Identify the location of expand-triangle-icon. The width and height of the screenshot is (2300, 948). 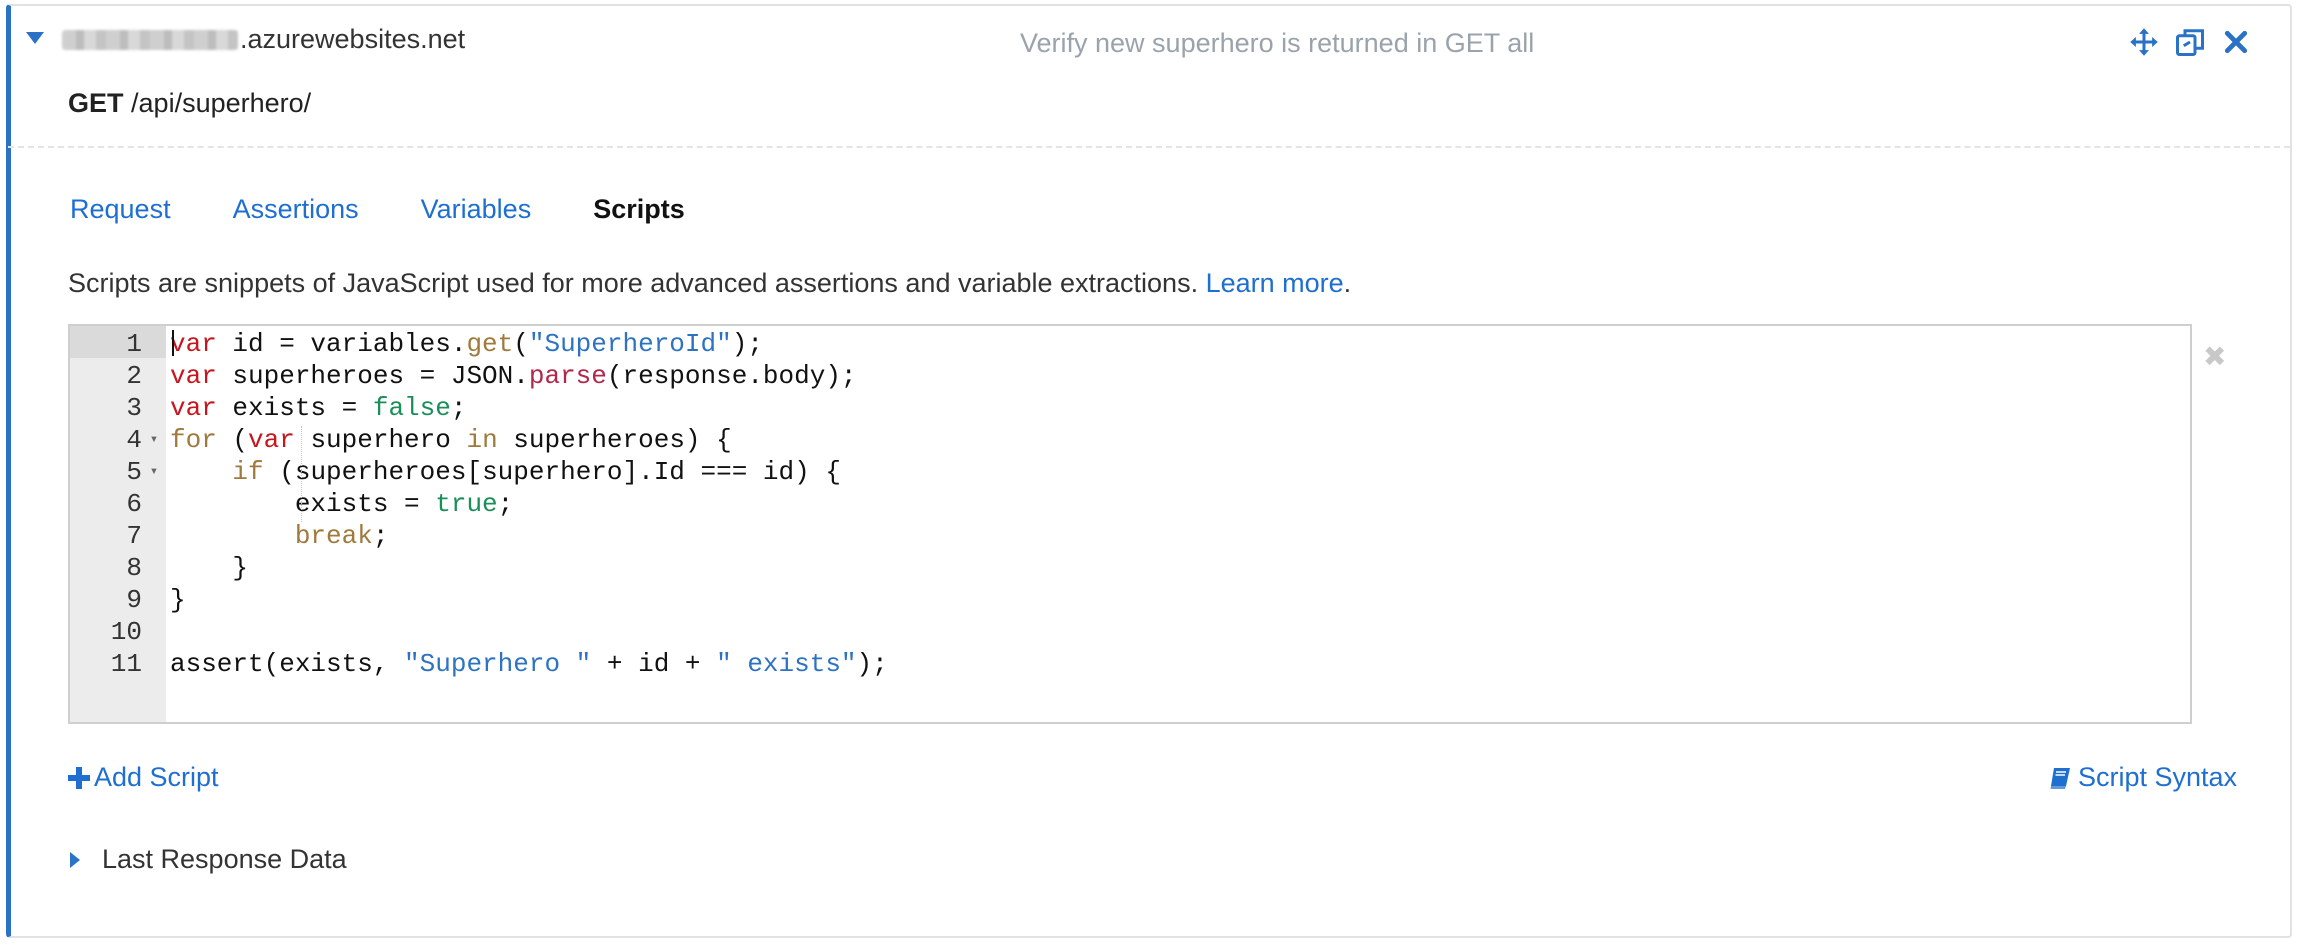
(75, 859).